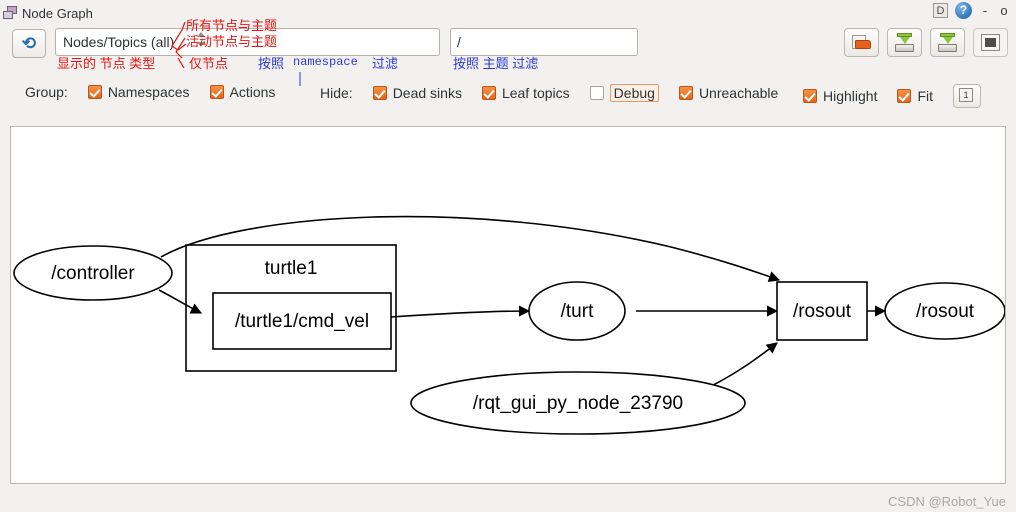 This screenshot has height=512, width=1016. I want to click on save-dot-button, so click(904, 42).